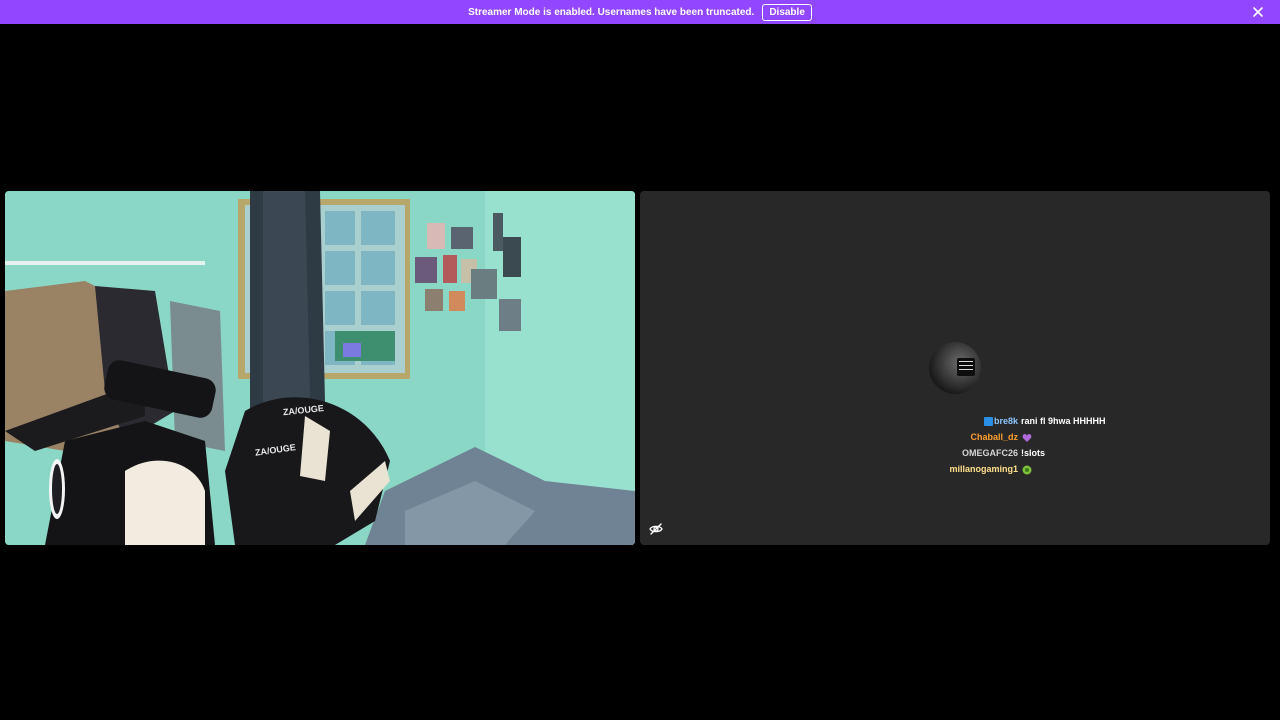  What do you see at coordinates (656, 529) in the screenshot?
I see `eye-off-icon` at bounding box center [656, 529].